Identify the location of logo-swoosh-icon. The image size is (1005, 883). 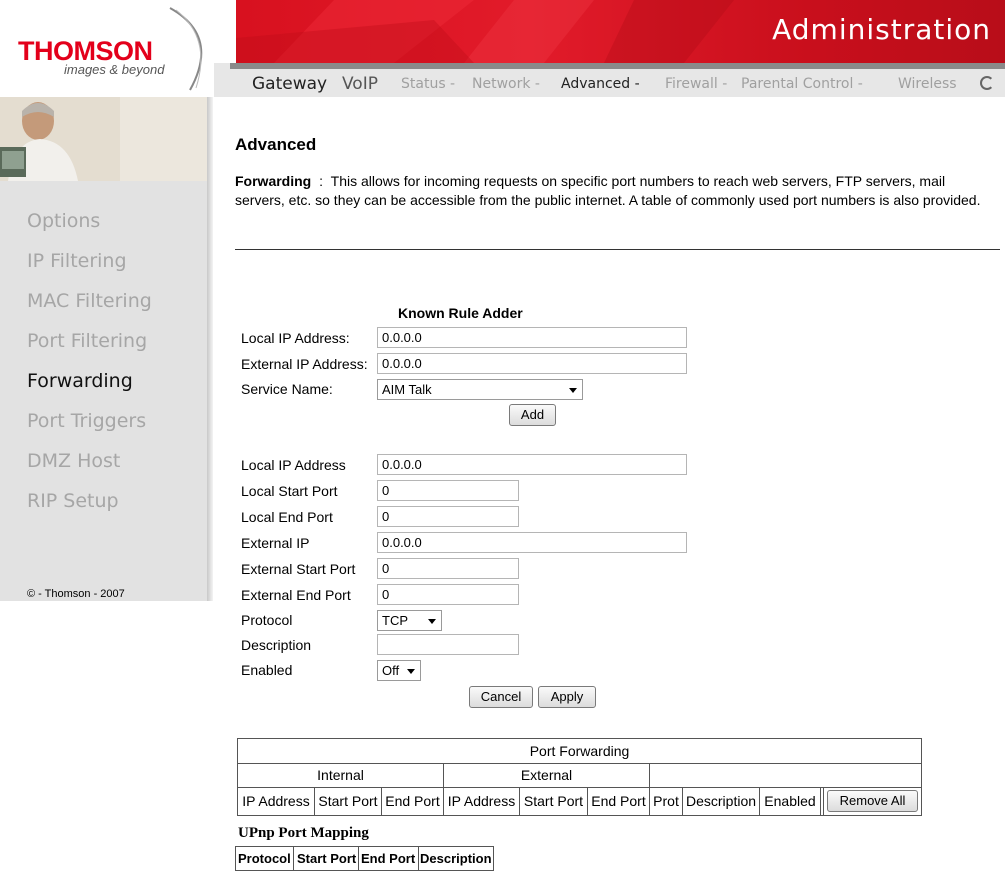
(186, 49).